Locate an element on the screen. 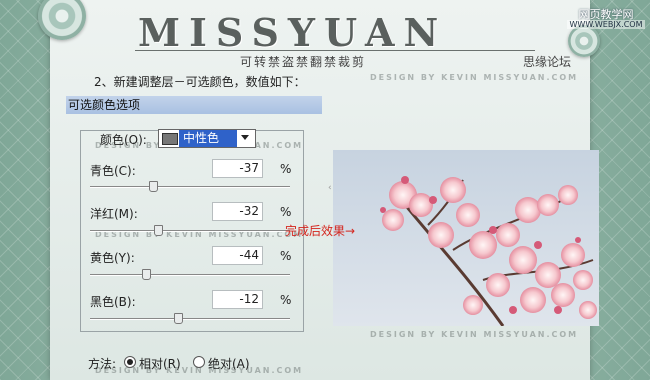  magenta-label: 洋红(M): is located at coordinates (114, 214).